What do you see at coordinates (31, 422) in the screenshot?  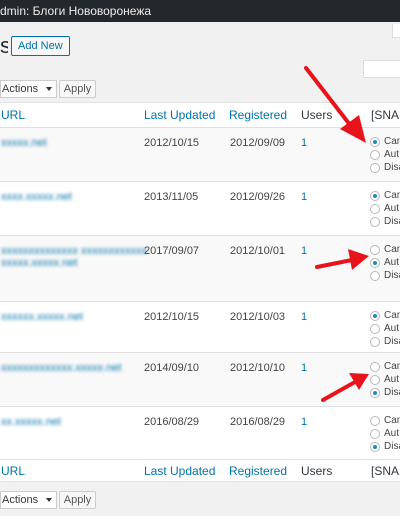 I see `site-url-link: xx.xxxxx.net` at bounding box center [31, 422].